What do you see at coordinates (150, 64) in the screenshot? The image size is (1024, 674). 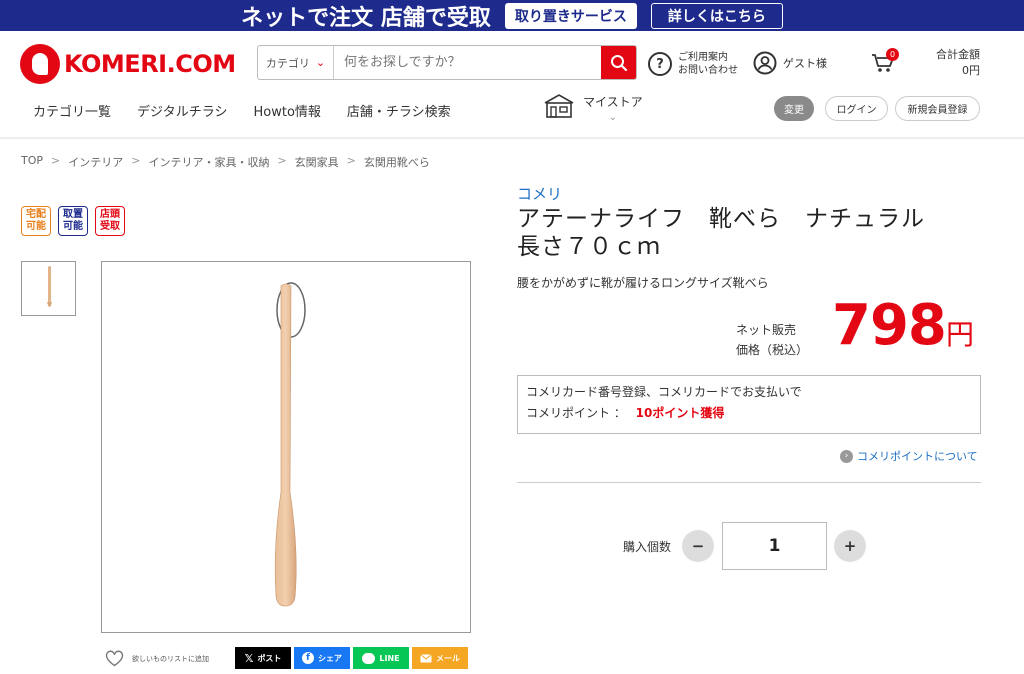 I see `logo-text: KOMERI.COM` at bounding box center [150, 64].